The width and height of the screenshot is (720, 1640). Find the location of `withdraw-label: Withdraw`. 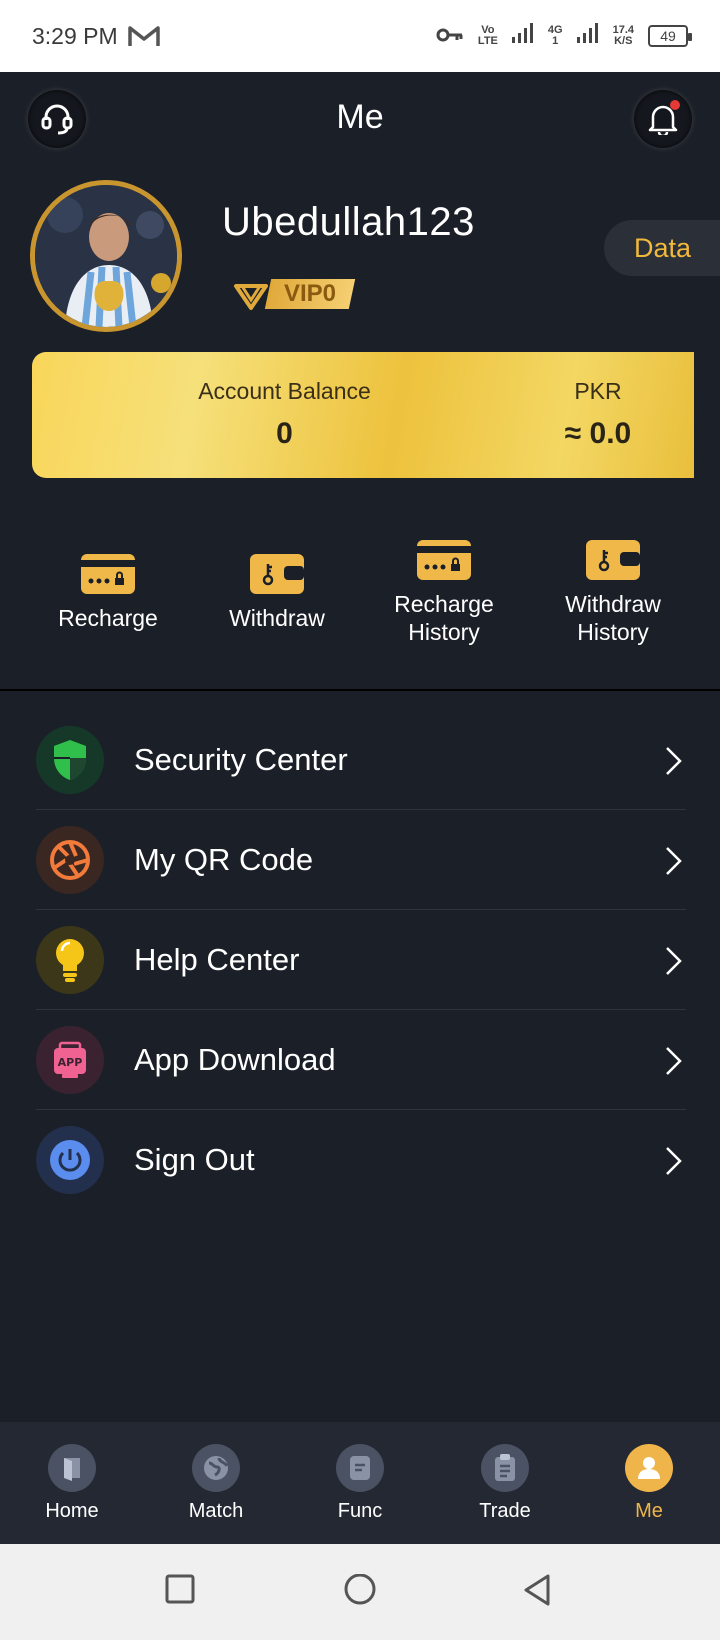

withdraw-label: Withdraw is located at coordinates (277, 618).